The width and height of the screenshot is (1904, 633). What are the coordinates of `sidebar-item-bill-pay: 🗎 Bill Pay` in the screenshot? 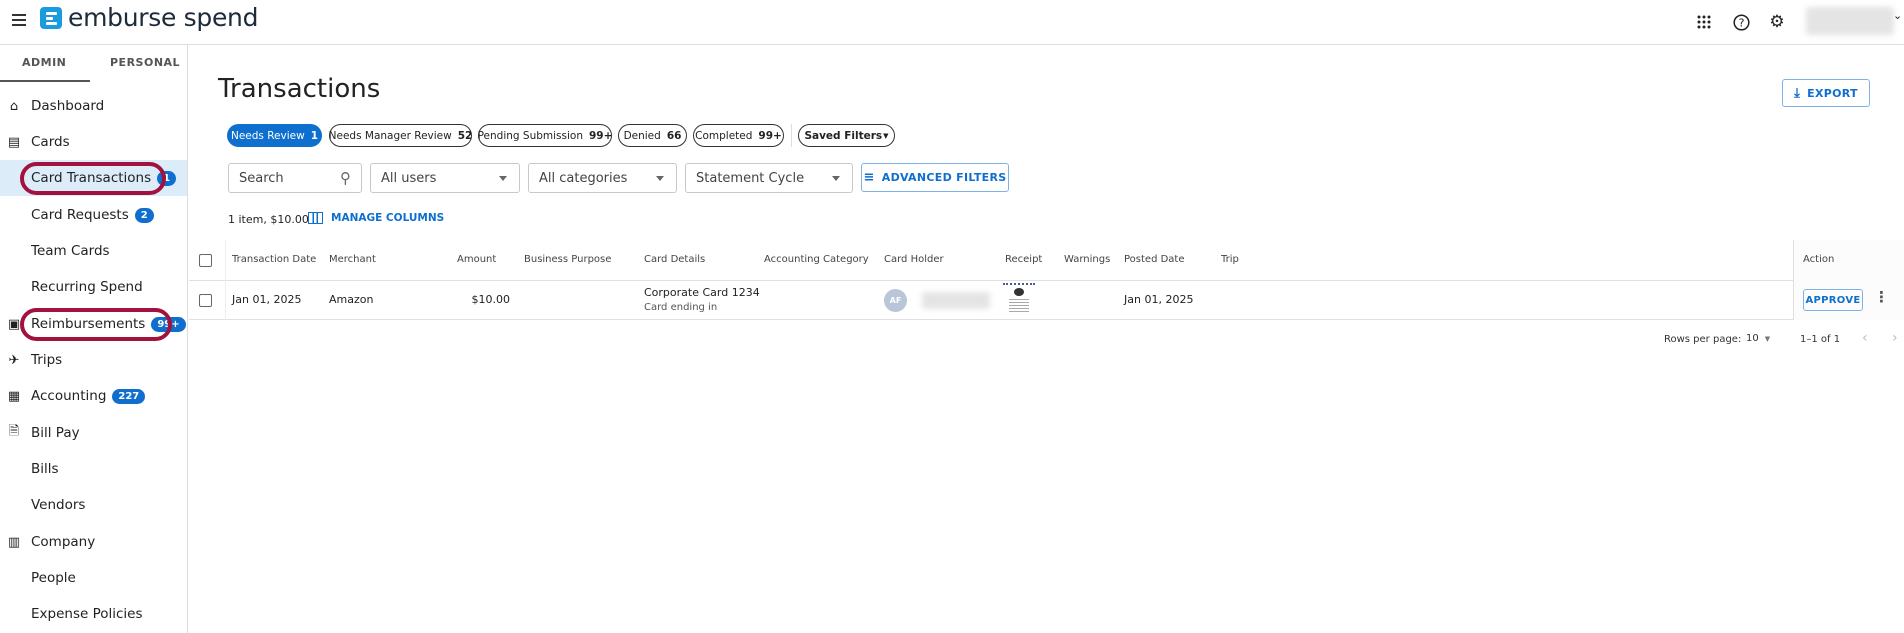 It's located at (93, 433).